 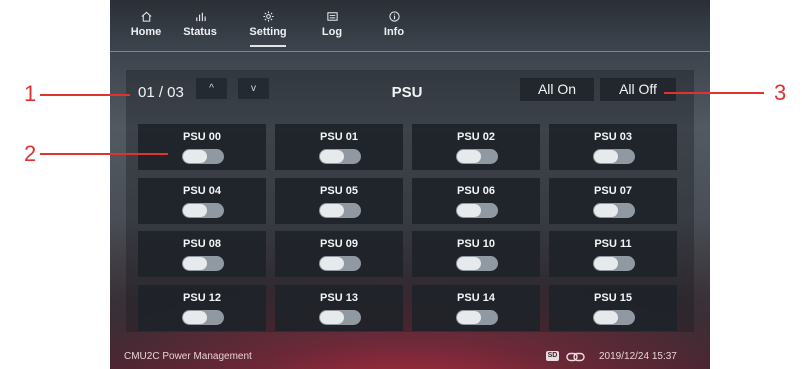 What do you see at coordinates (202, 201) in the screenshot?
I see `psu-tile: PSU 04` at bounding box center [202, 201].